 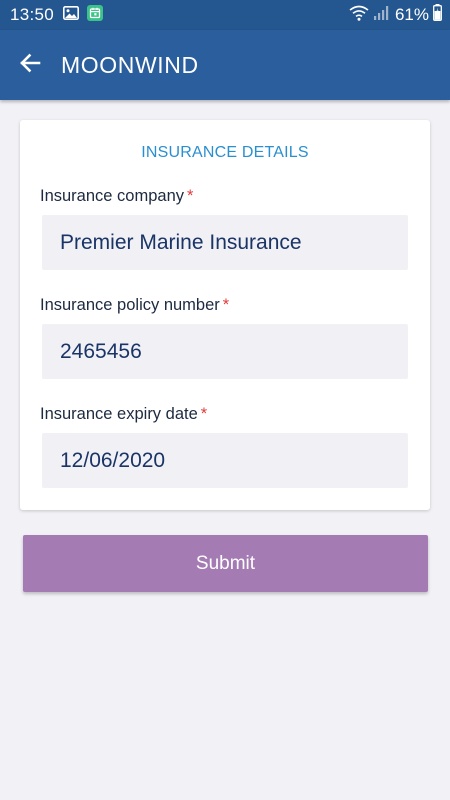 What do you see at coordinates (83, 15) in the screenshot?
I see `notification-icons` at bounding box center [83, 15].